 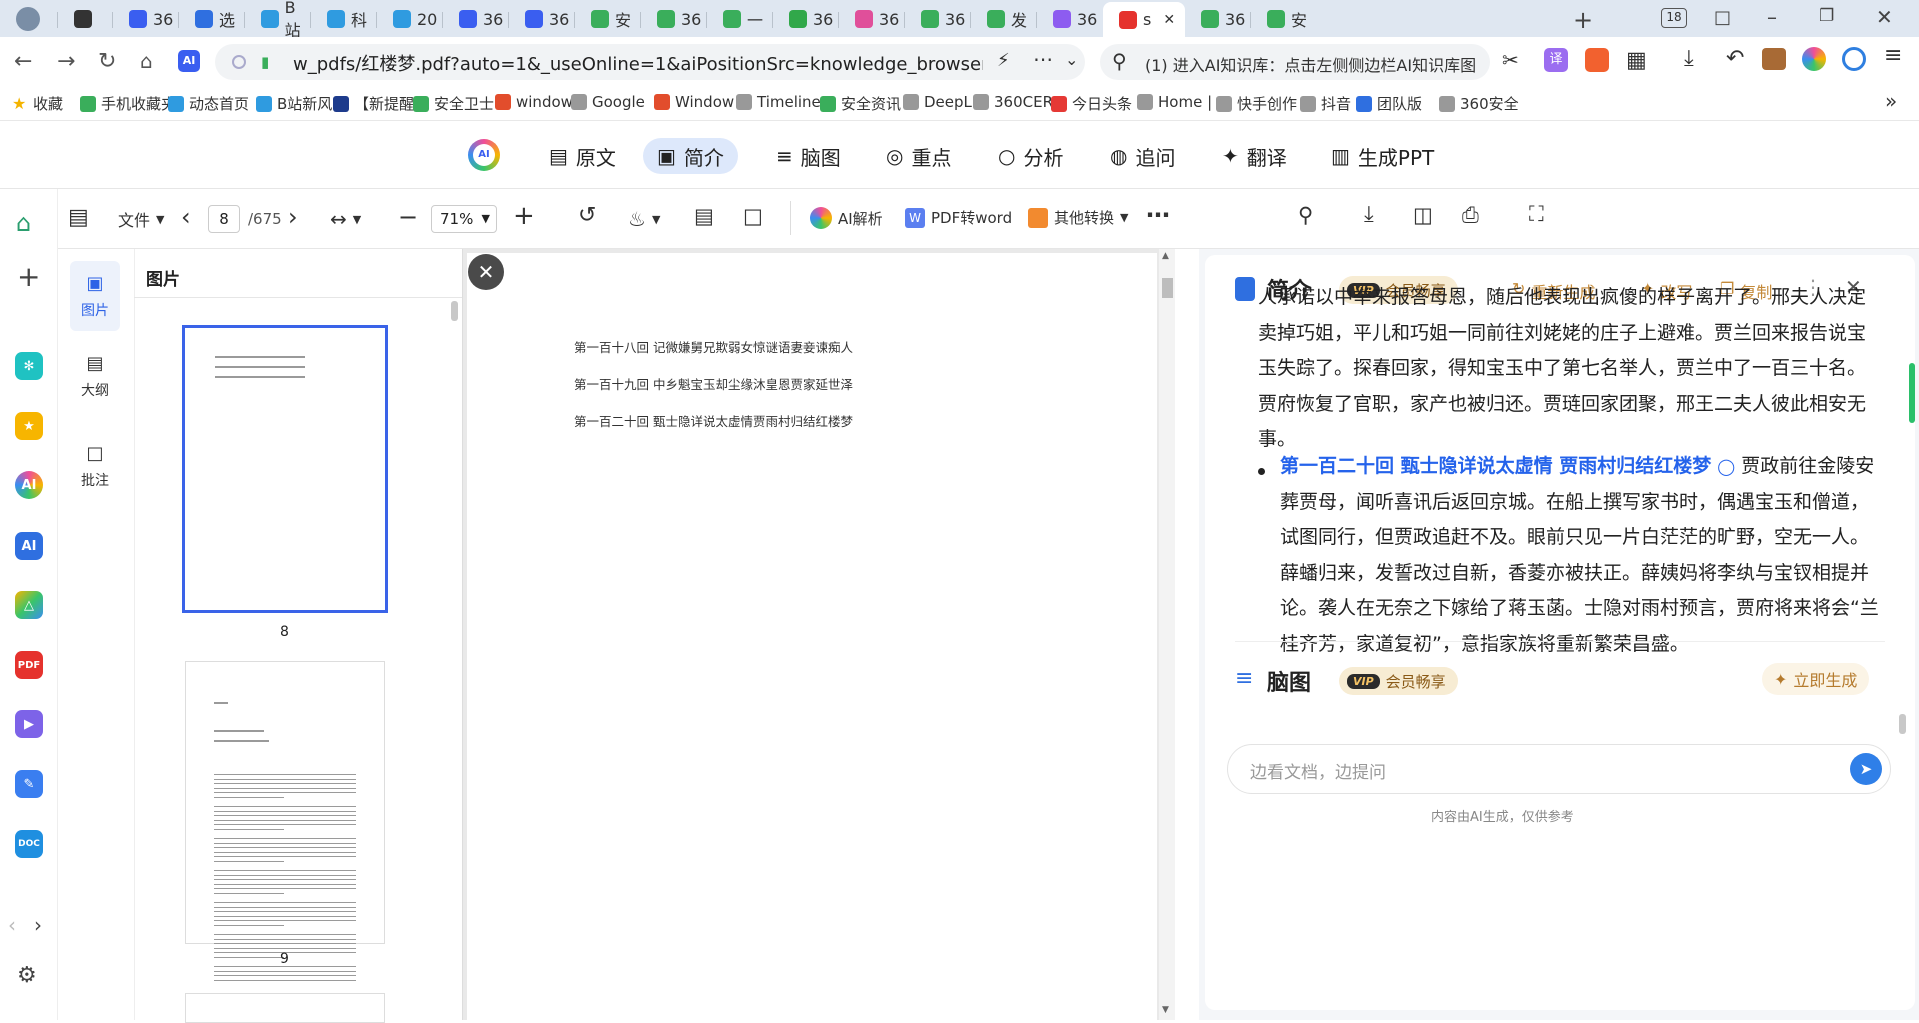 I want to click on image-app-icon: △, so click(x=29, y=605).